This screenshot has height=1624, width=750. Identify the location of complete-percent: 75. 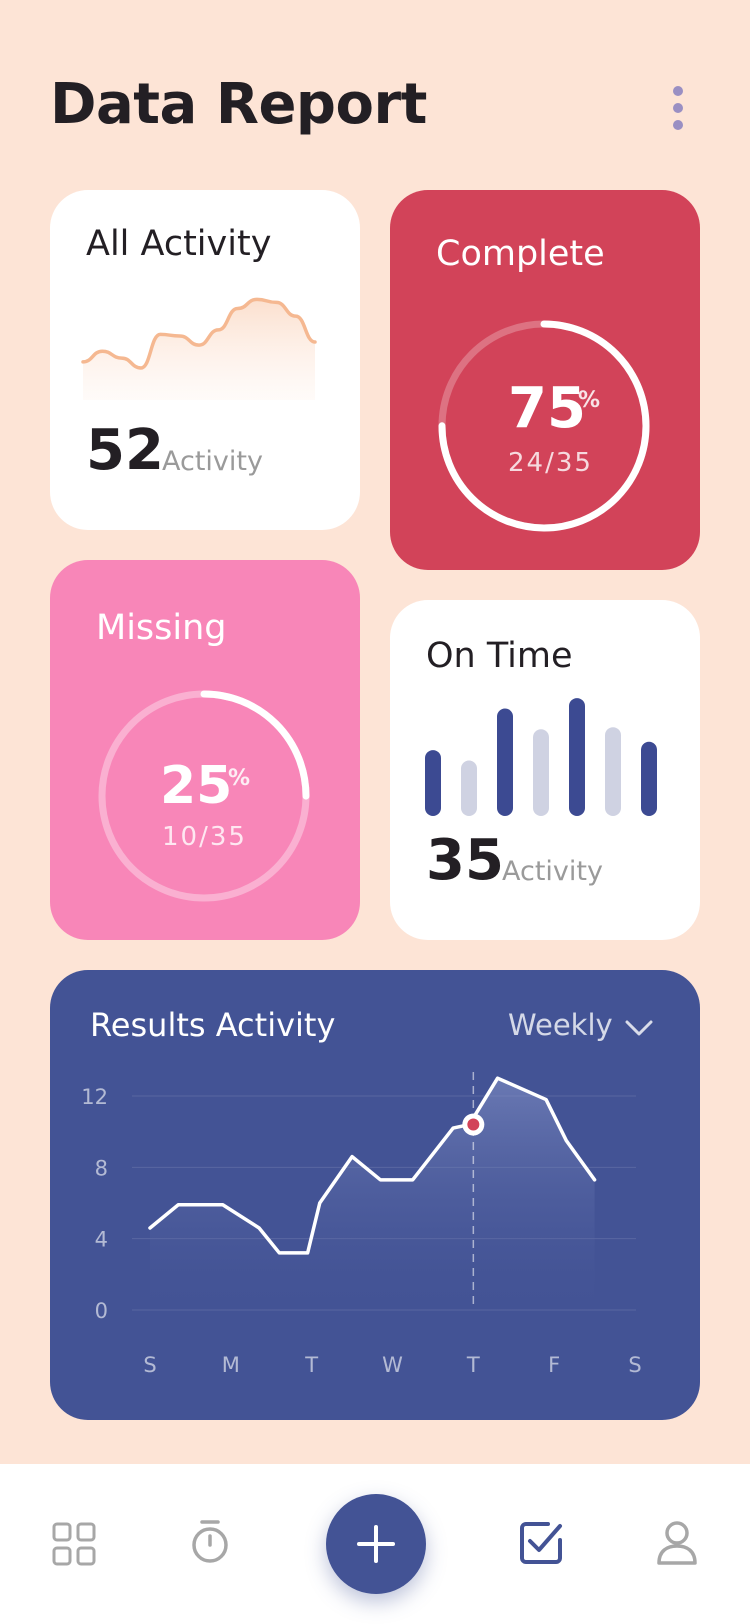
(547, 408).